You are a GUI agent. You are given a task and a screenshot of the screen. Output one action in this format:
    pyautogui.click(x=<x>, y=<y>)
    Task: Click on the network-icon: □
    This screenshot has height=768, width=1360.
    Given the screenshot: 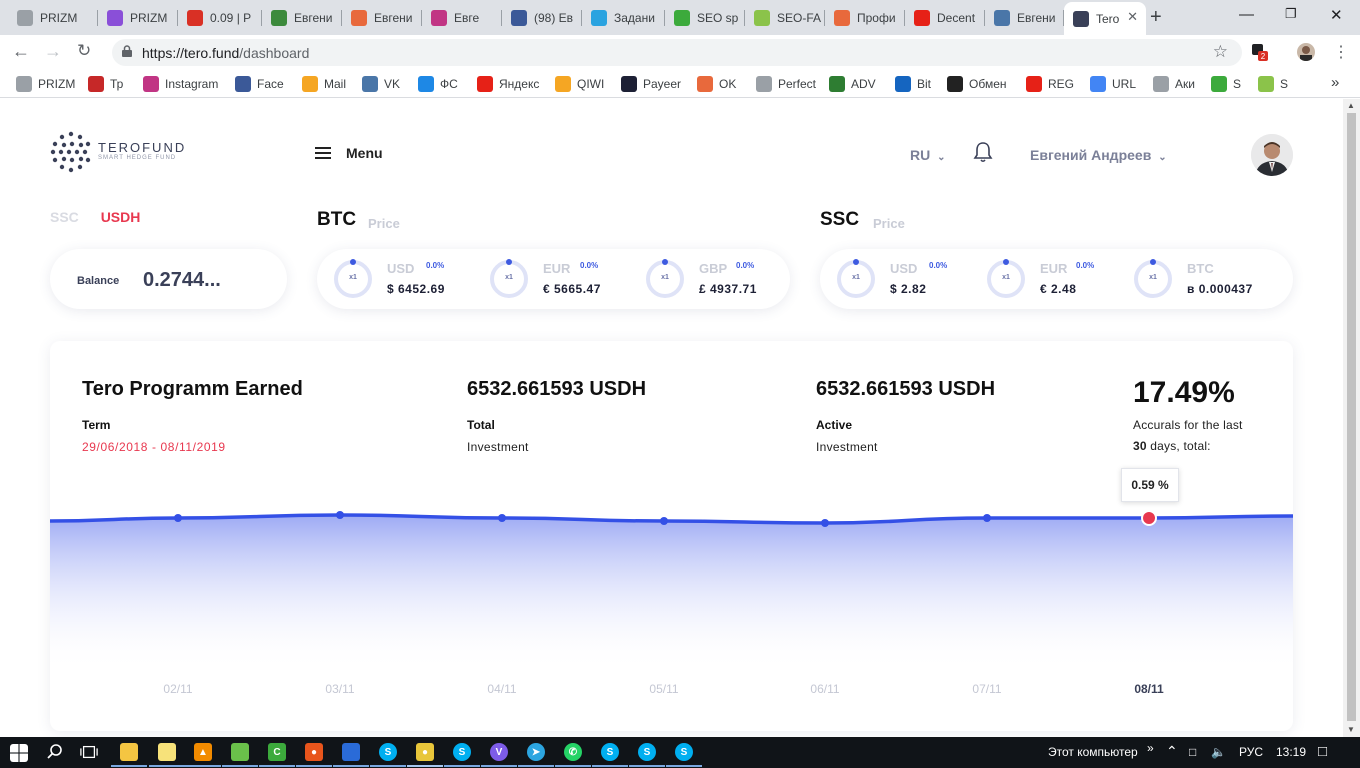 What is the action you would take?
    pyautogui.click(x=1192, y=752)
    